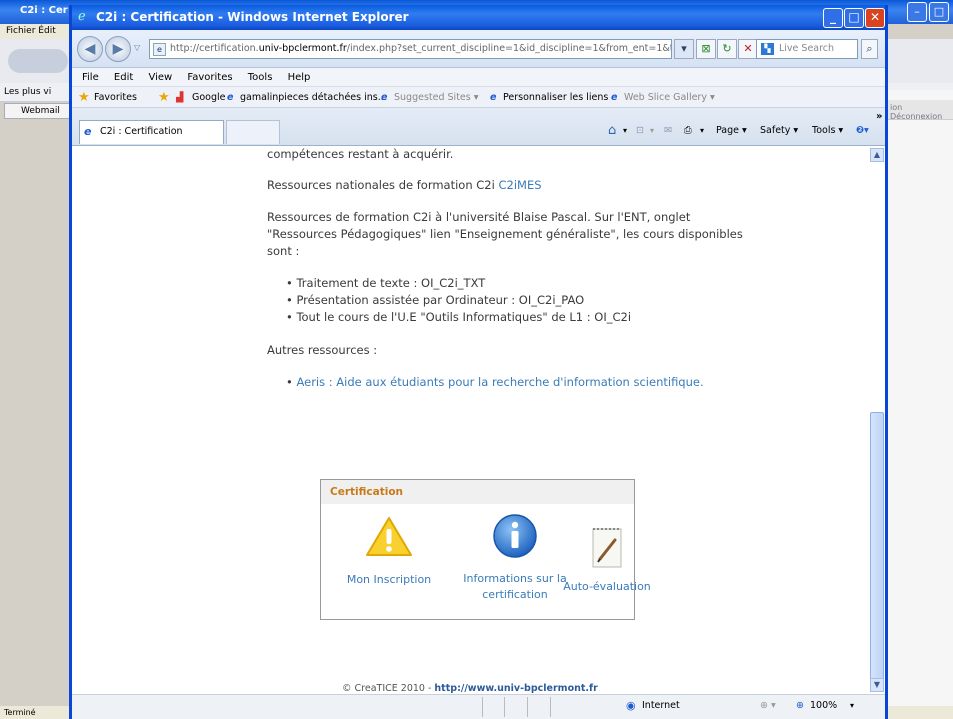  Describe the element at coordinates (322, 350) in the screenshot. I see `autres-label: Autres ressources :` at that location.